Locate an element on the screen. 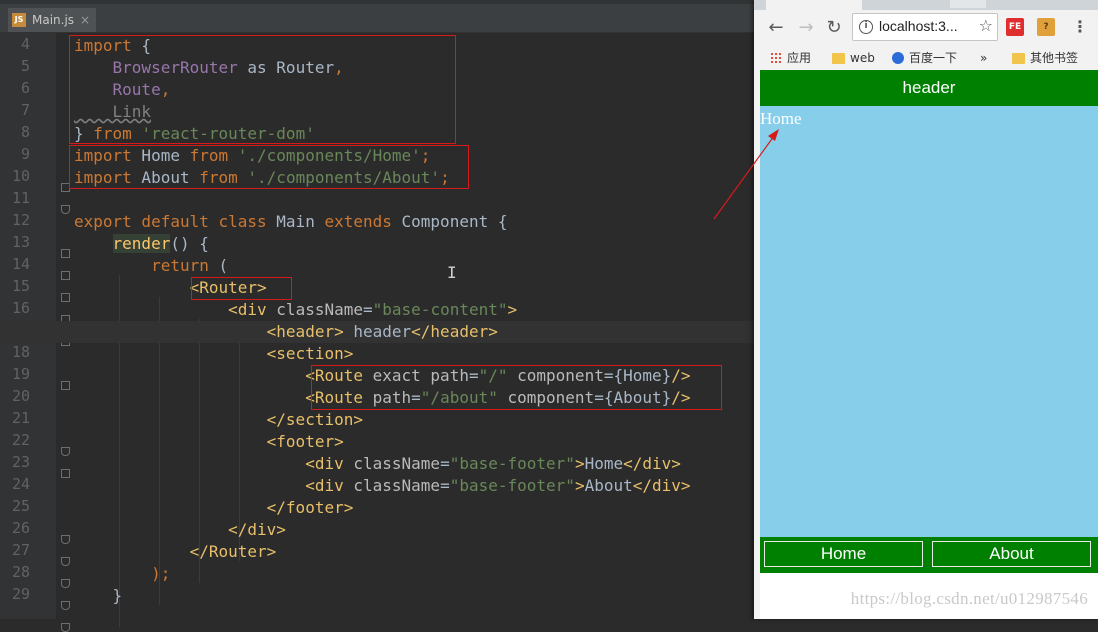 The width and height of the screenshot is (1098, 632). line-number: 7 is located at coordinates (25, 110).